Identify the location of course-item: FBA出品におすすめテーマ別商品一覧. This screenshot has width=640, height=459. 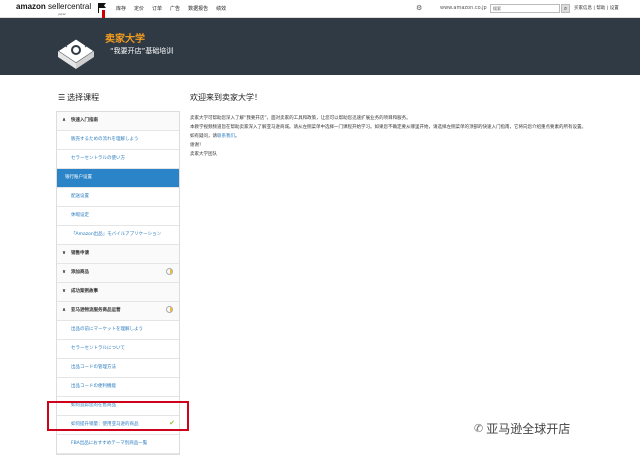
(118, 444).